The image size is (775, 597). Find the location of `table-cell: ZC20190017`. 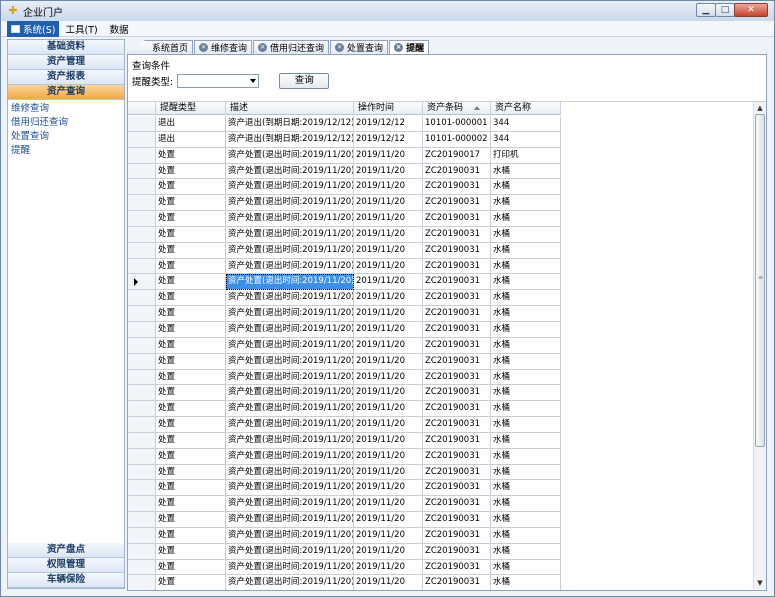

table-cell: ZC20190017 is located at coordinates (457, 155).